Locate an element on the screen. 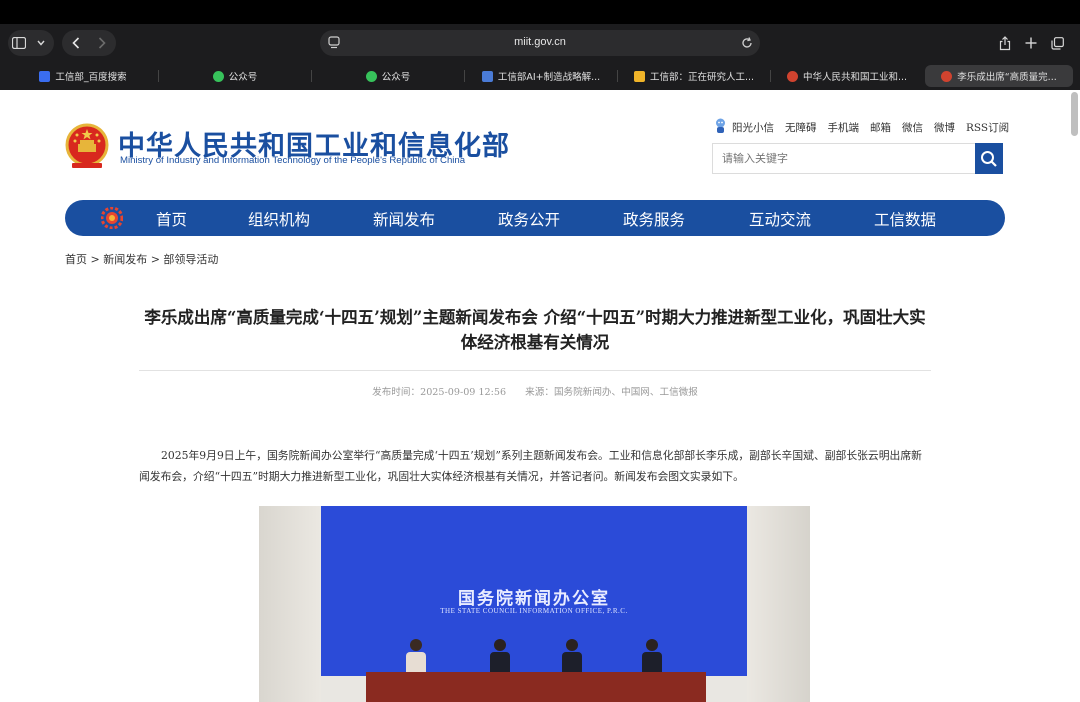 The height and width of the screenshot is (702, 1080). back-button is located at coordinates (76, 43).